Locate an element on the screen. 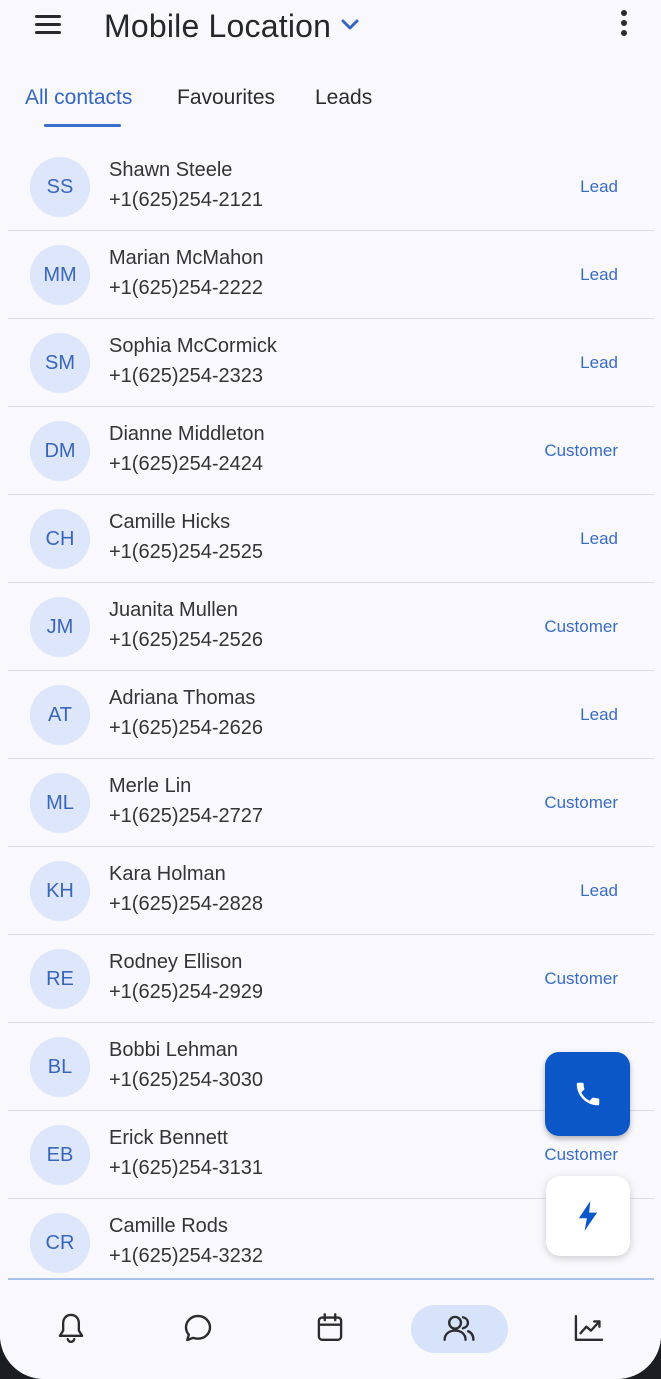 The height and width of the screenshot is (1379, 661). nav-item-calendar is located at coordinates (330, 1328).